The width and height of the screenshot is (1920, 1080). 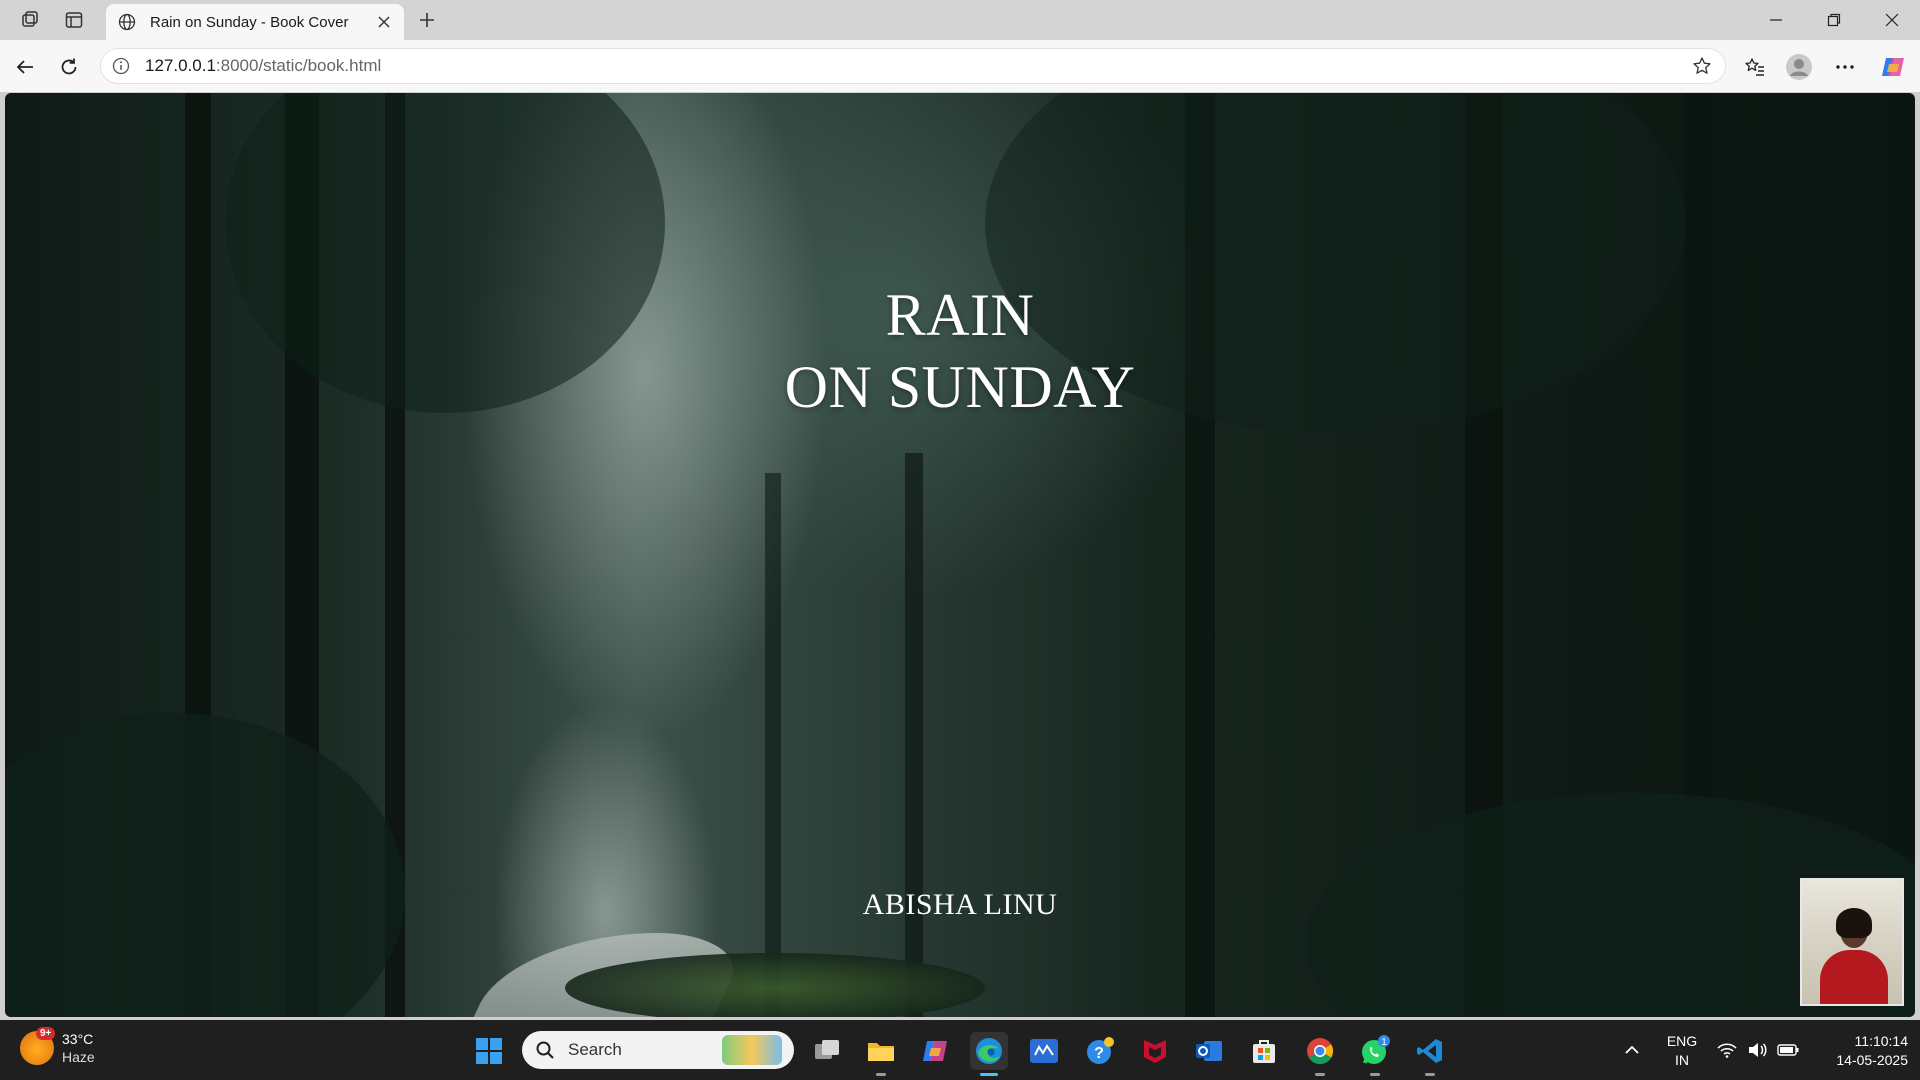 What do you see at coordinates (1776, 20) in the screenshot?
I see `minimize-button` at bounding box center [1776, 20].